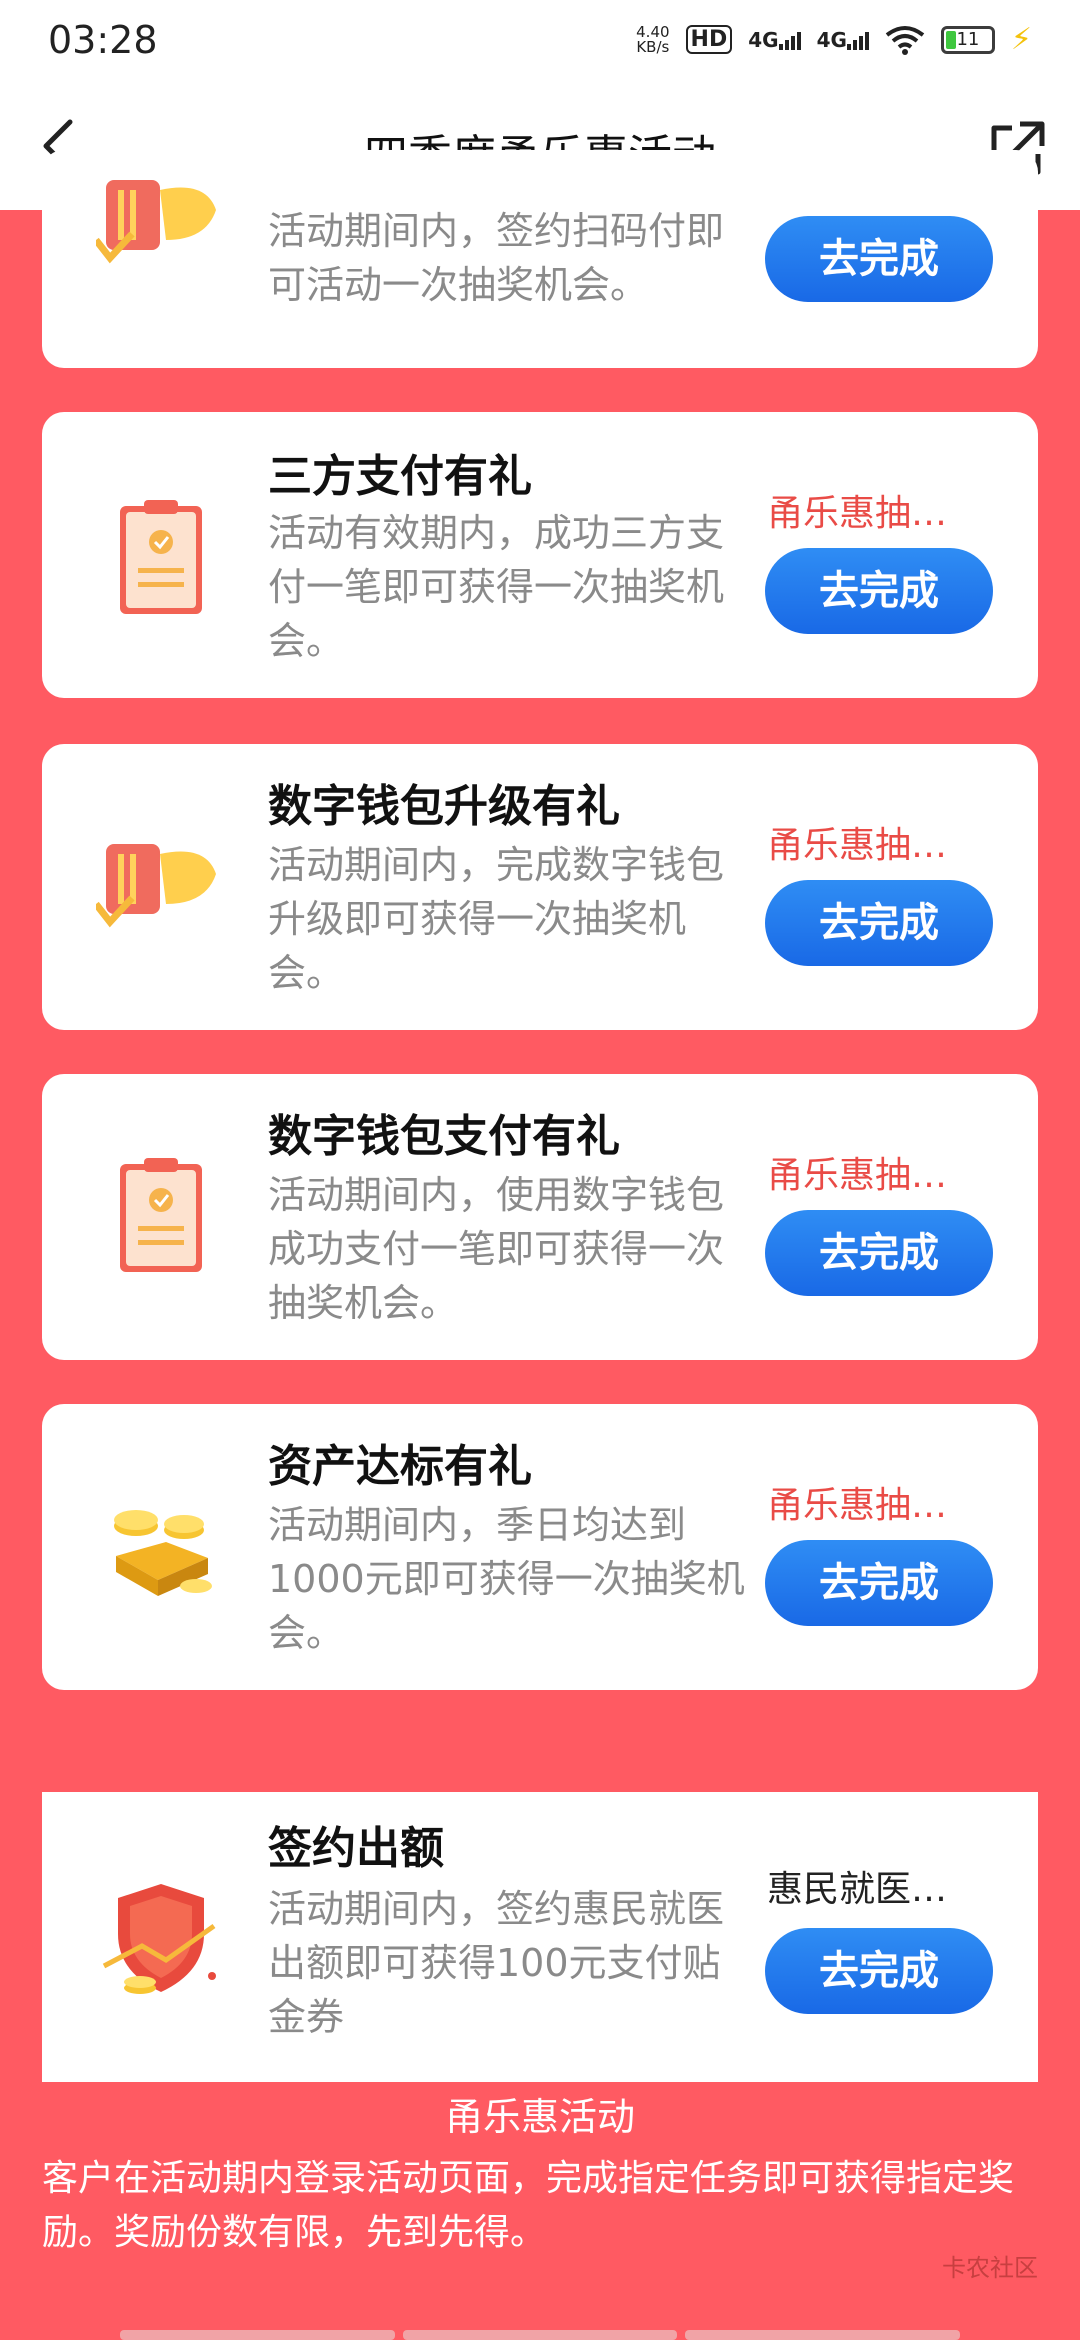 The width and height of the screenshot is (1080, 2340). What do you see at coordinates (400, 1466) in the screenshot?
I see `task-title: 资产达标有礼` at bounding box center [400, 1466].